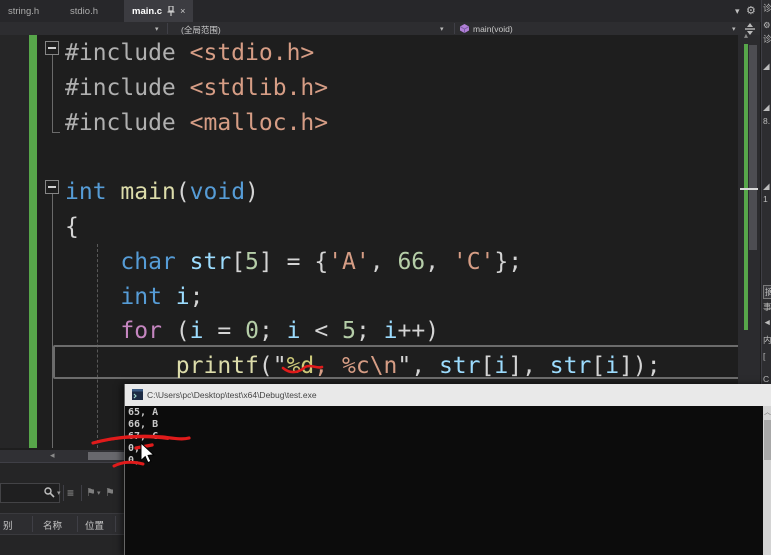  What do you see at coordinates (171, 11) in the screenshot?
I see `pin-icon` at bounding box center [171, 11].